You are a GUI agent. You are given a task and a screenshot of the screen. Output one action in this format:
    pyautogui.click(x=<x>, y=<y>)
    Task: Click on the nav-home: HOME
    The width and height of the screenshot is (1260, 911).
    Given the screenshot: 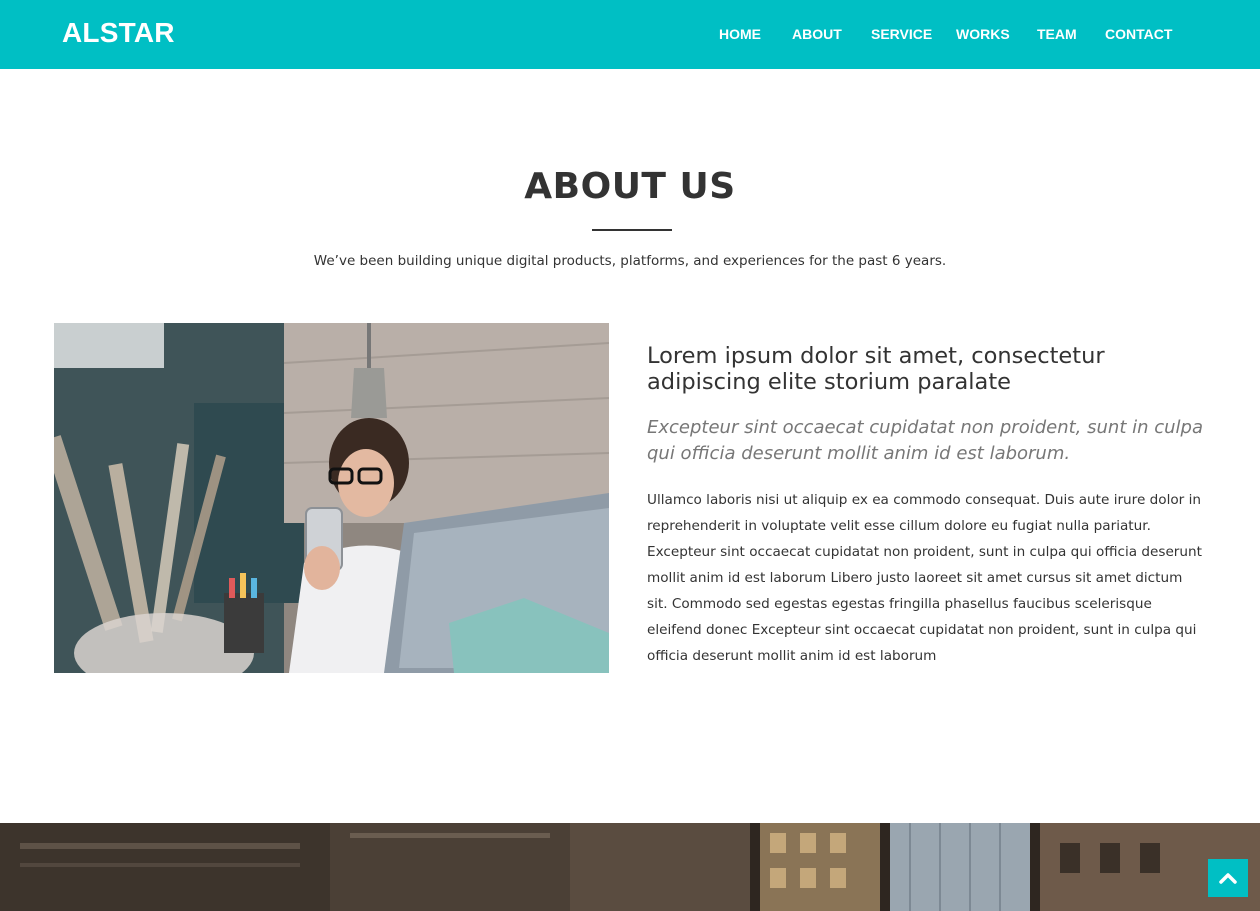 What is the action you would take?
    pyautogui.click(x=740, y=34)
    